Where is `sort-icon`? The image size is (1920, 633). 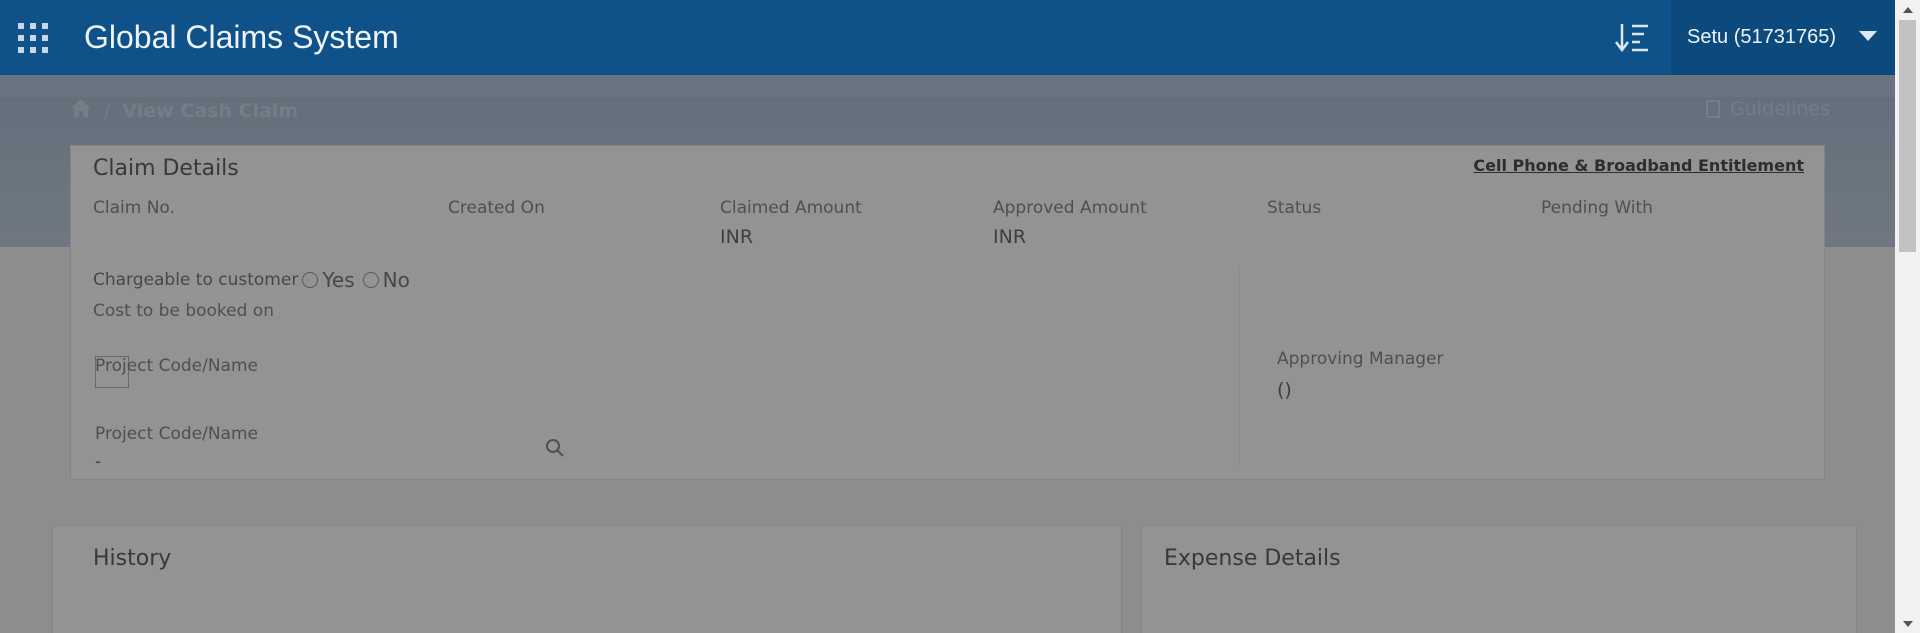 sort-icon is located at coordinates (1632, 38).